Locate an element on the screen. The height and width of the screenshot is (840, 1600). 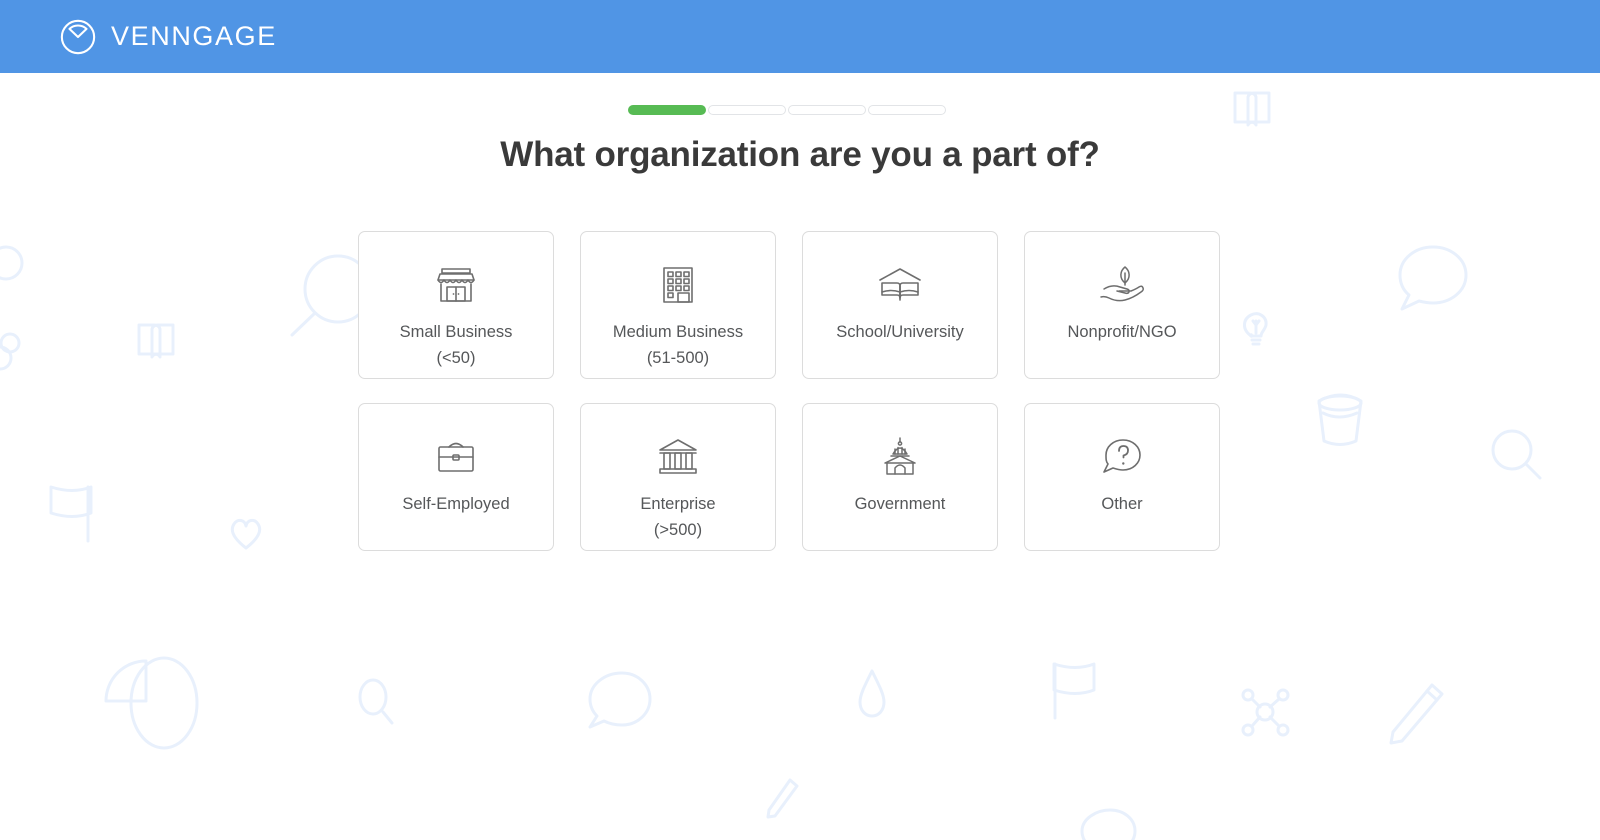
open-book-school-icon is located at coordinates (900, 285).